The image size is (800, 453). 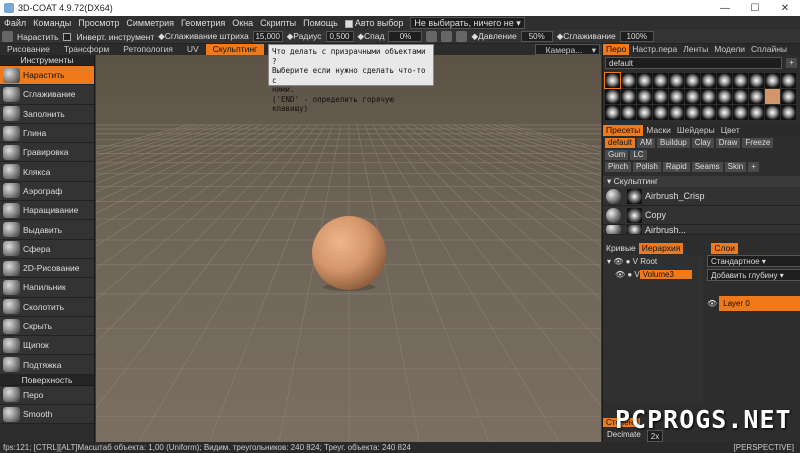 I want to click on preset-copy: Copy, so click(x=701, y=215).